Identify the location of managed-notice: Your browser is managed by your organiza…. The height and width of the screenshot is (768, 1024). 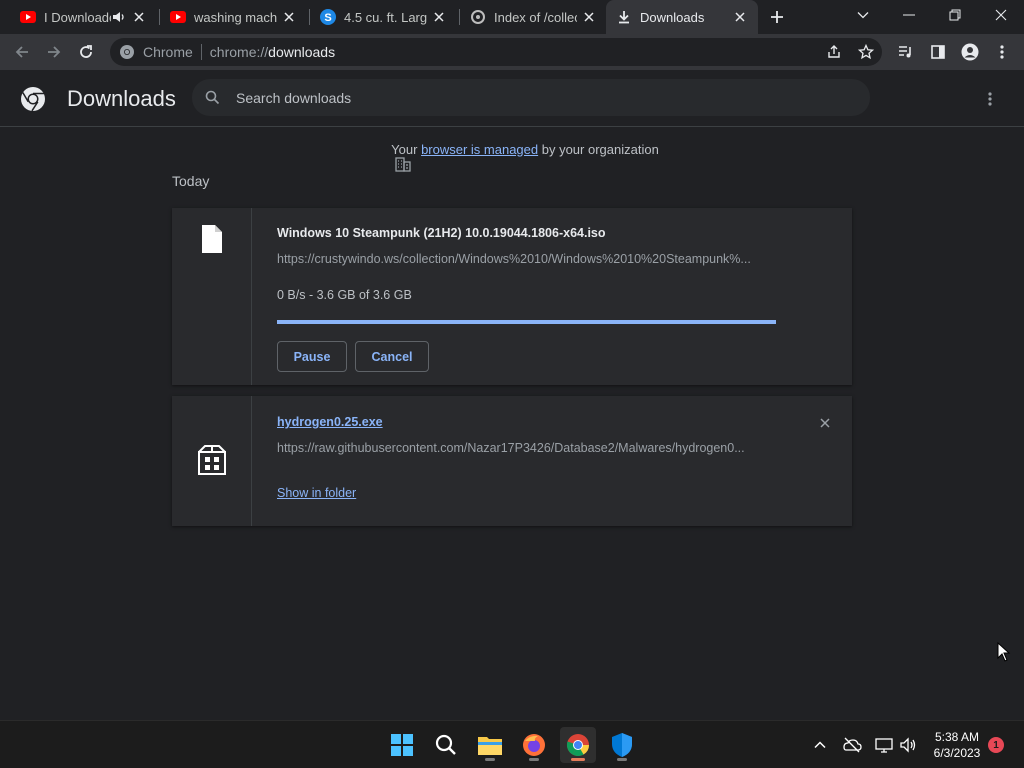
(512, 156).